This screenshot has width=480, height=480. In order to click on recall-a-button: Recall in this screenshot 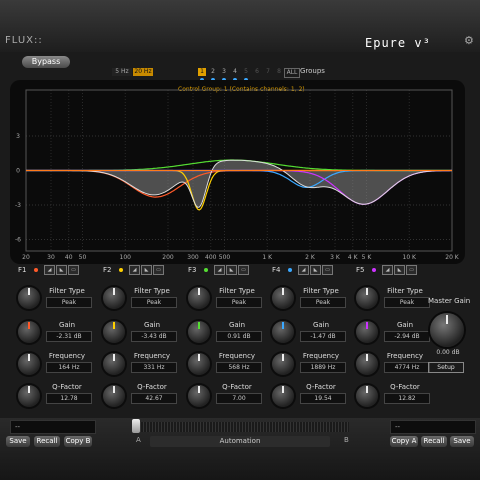, I will do `click(47, 441)`.